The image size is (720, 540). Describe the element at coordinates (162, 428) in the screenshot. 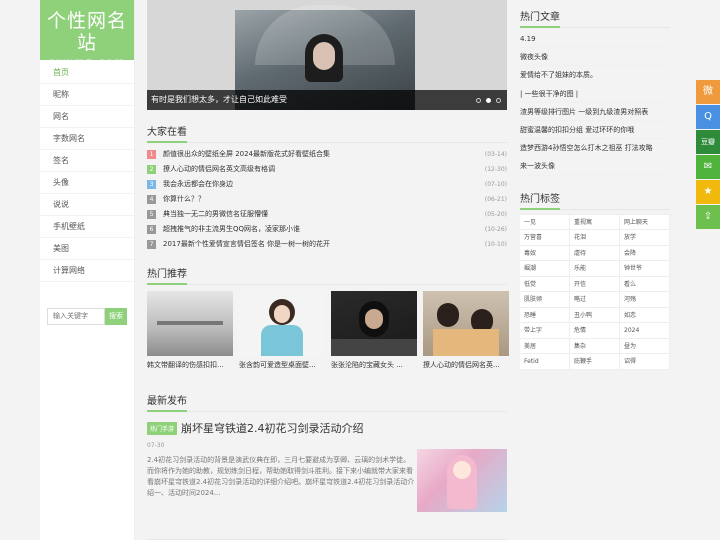

I see `news-tag: 热门手游` at that location.